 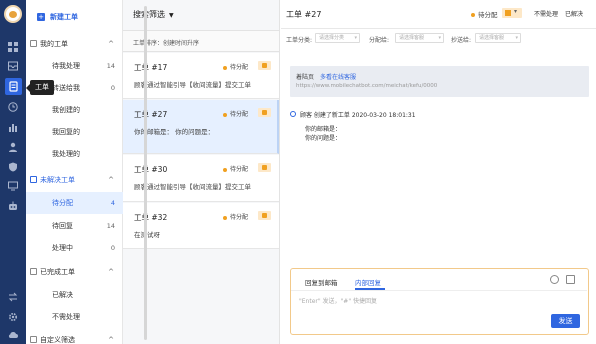 What do you see at coordinates (13, 147) in the screenshot?
I see `user-icon` at bounding box center [13, 147].